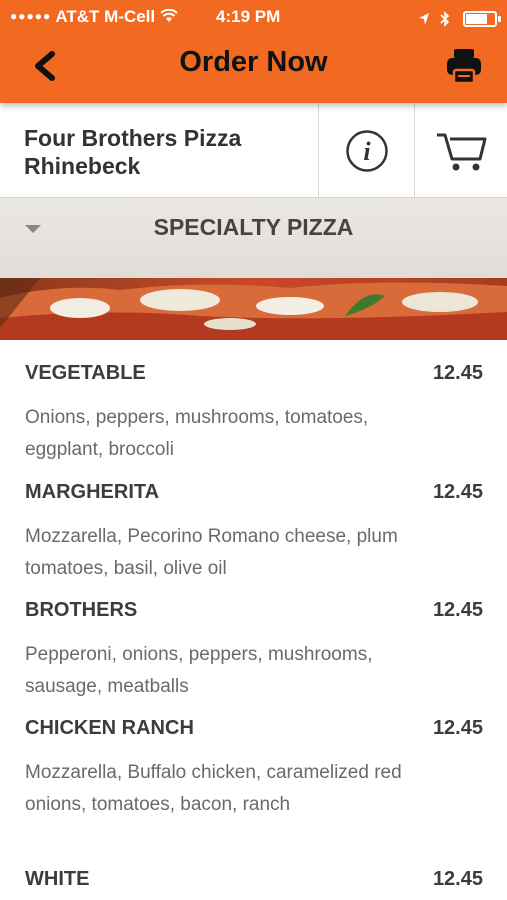 Image resolution: width=507 pixels, height=900 pixels. Describe the element at coordinates (57, 879) in the screenshot. I see `menu-item-name: WHITE` at that location.